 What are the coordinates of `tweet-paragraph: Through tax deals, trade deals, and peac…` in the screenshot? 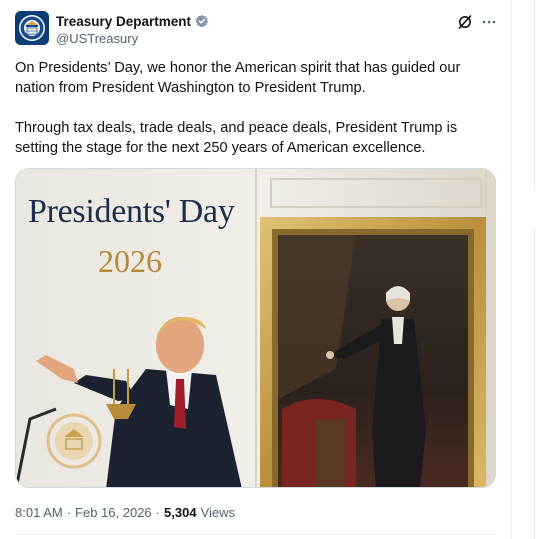 It's located at (236, 138).